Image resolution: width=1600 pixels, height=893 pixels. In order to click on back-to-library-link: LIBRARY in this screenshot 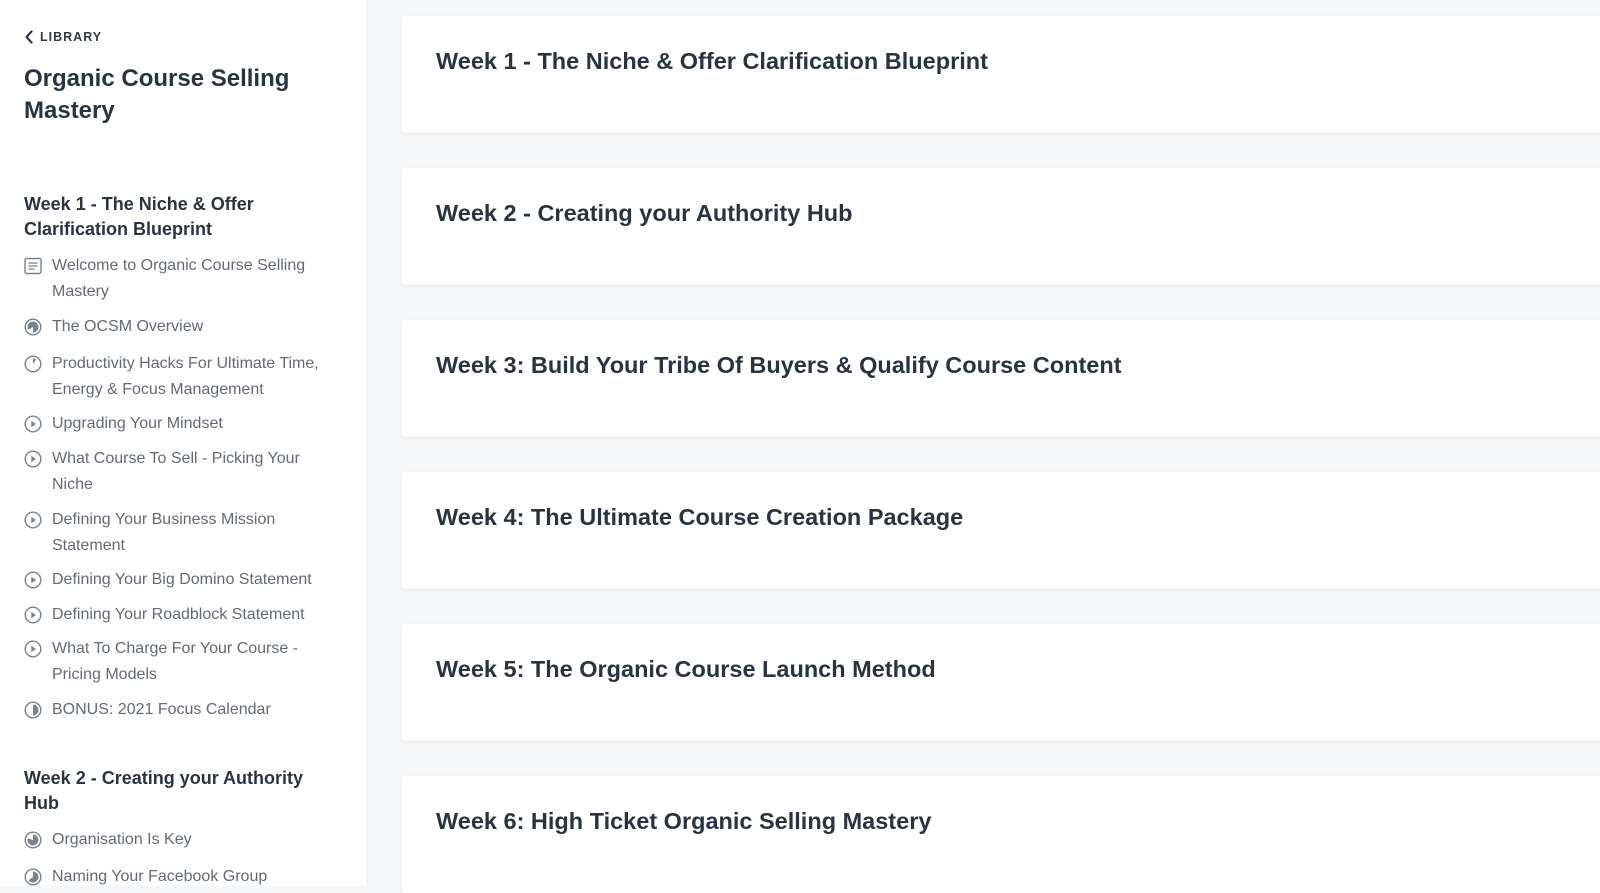, I will do `click(63, 37)`.